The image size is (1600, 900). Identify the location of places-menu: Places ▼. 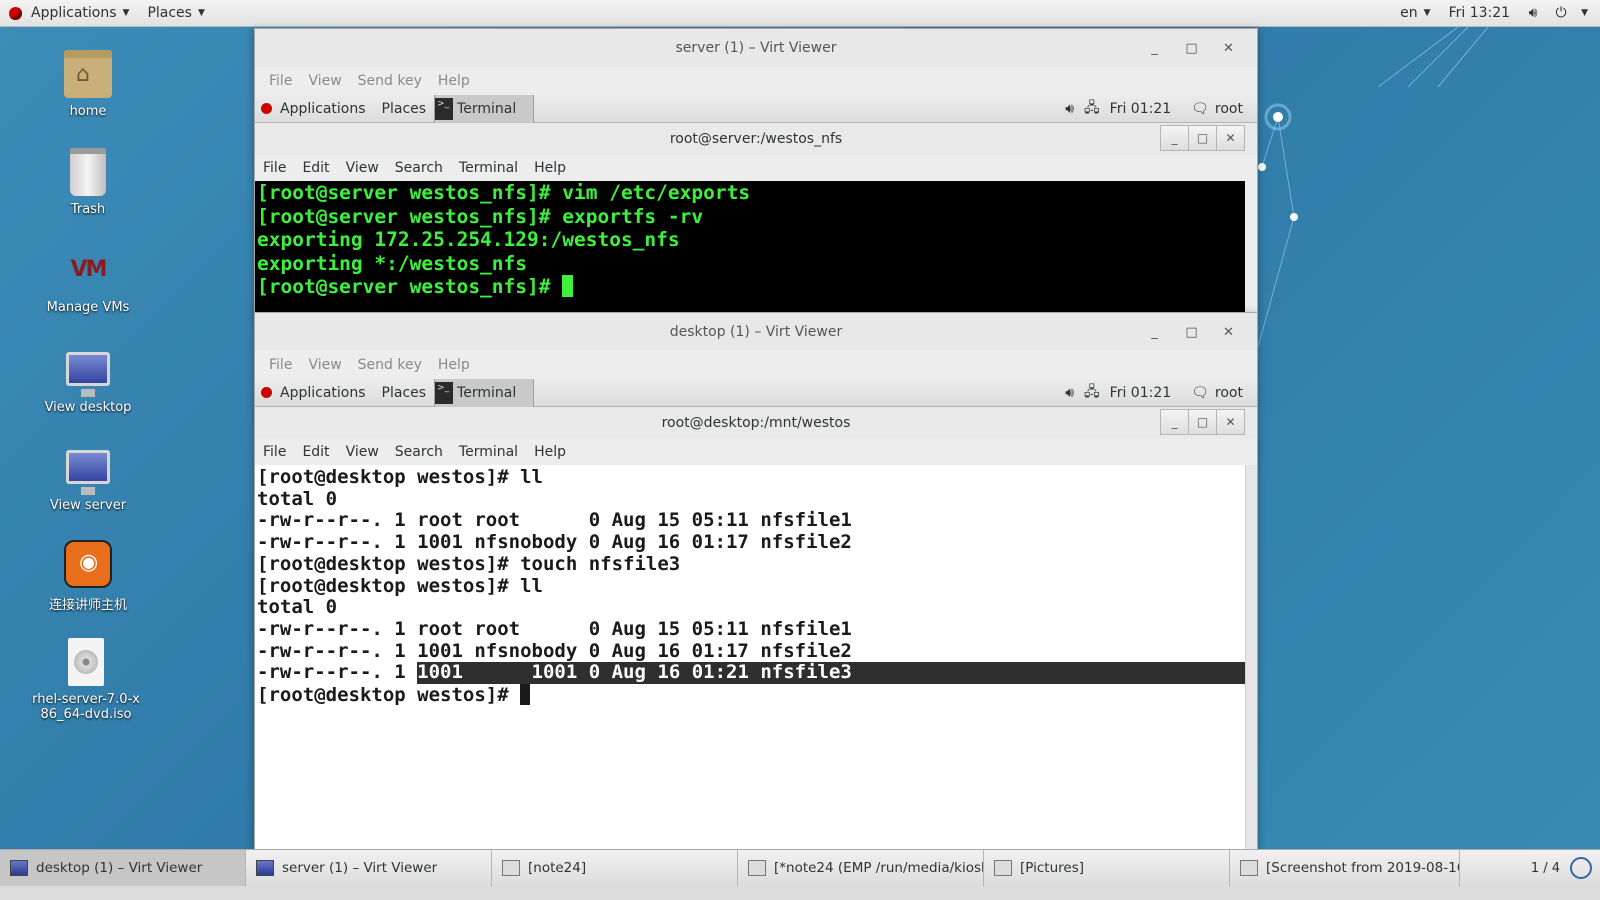
(175, 13).